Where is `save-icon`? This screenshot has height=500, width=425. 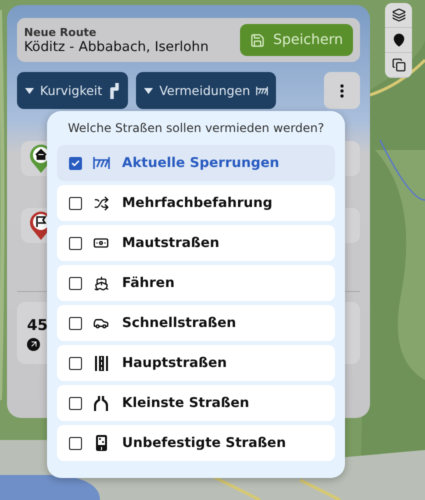
save-icon is located at coordinates (258, 40).